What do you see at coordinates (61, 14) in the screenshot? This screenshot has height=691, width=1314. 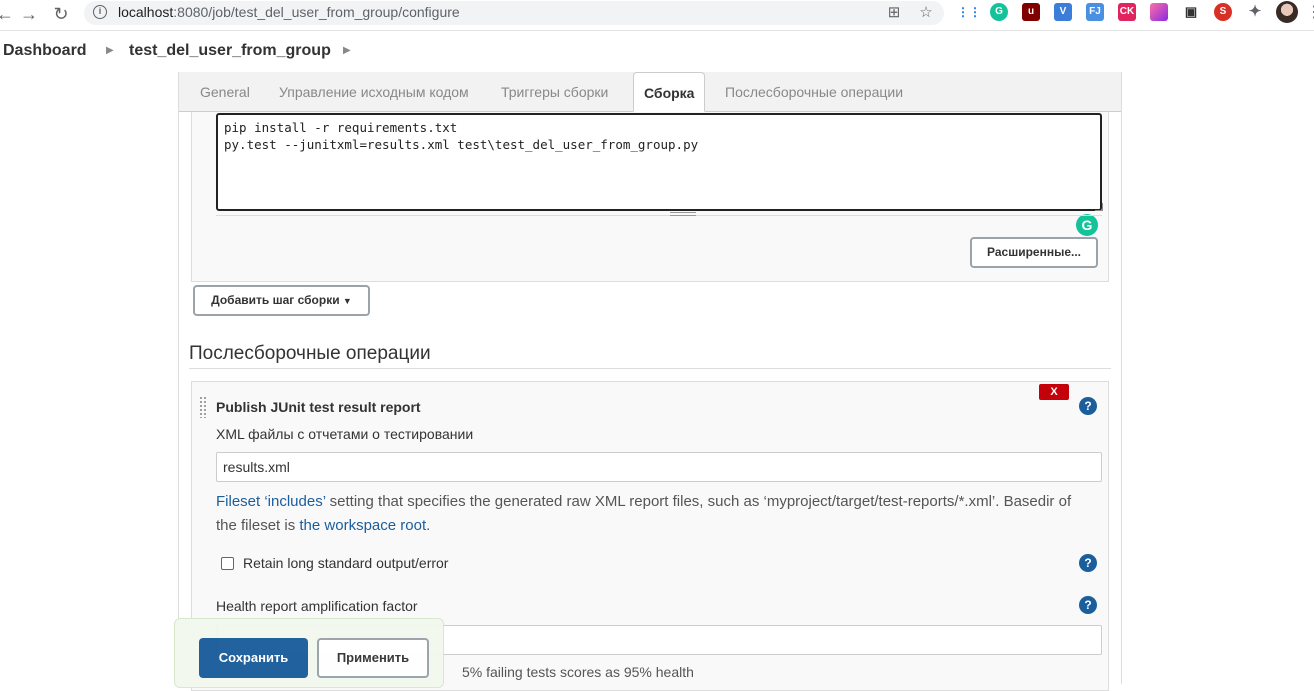 I see `reload-icon: ↻` at bounding box center [61, 14].